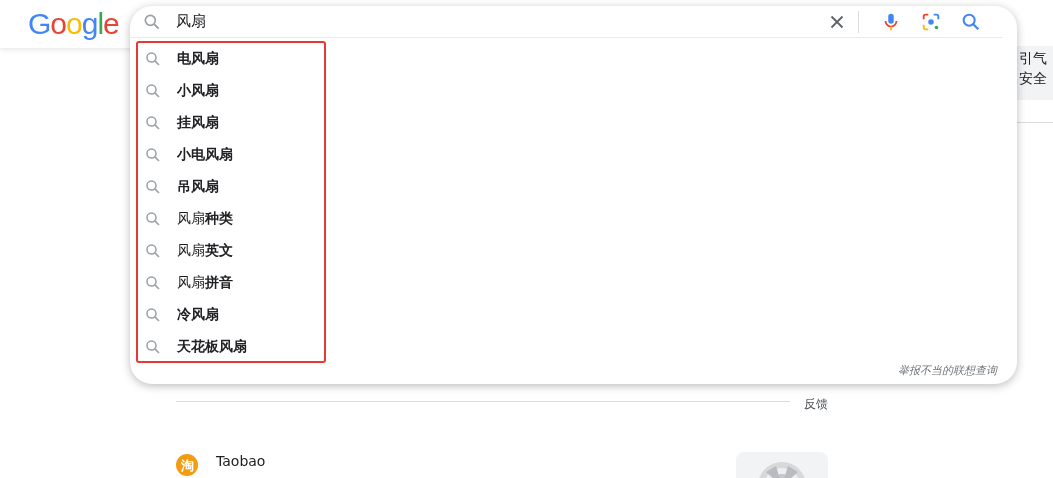  What do you see at coordinates (580, 283) in the screenshot?
I see `suggestion-item: 风扇拼音` at bounding box center [580, 283].